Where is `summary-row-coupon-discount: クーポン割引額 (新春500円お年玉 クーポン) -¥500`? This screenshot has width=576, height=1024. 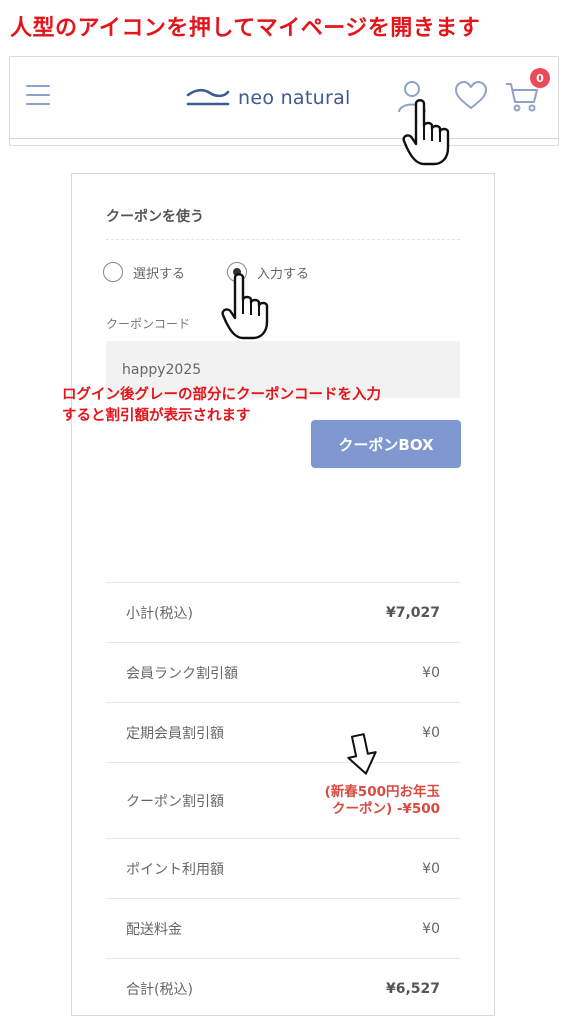
summary-row-coupon-discount: クーポン割引額 (新春500円お年玉 クーポン) -¥500 is located at coordinates (283, 801).